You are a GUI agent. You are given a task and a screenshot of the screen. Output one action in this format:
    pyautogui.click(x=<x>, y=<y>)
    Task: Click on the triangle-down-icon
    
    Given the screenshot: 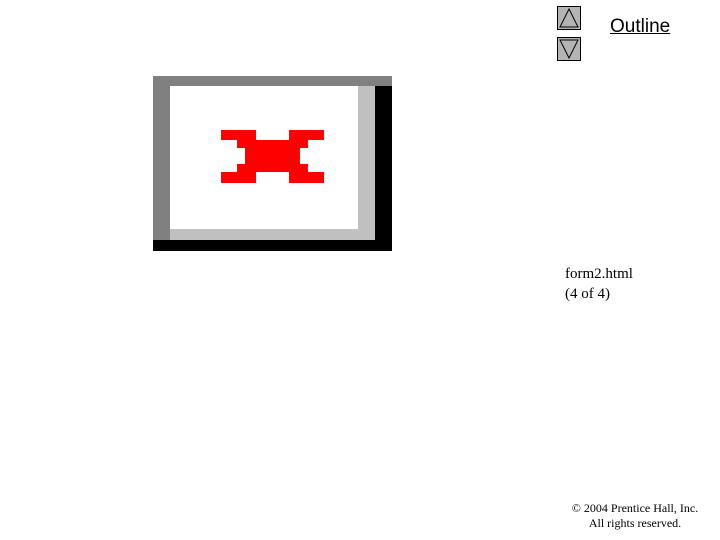 What is the action you would take?
    pyautogui.click(x=569, y=49)
    